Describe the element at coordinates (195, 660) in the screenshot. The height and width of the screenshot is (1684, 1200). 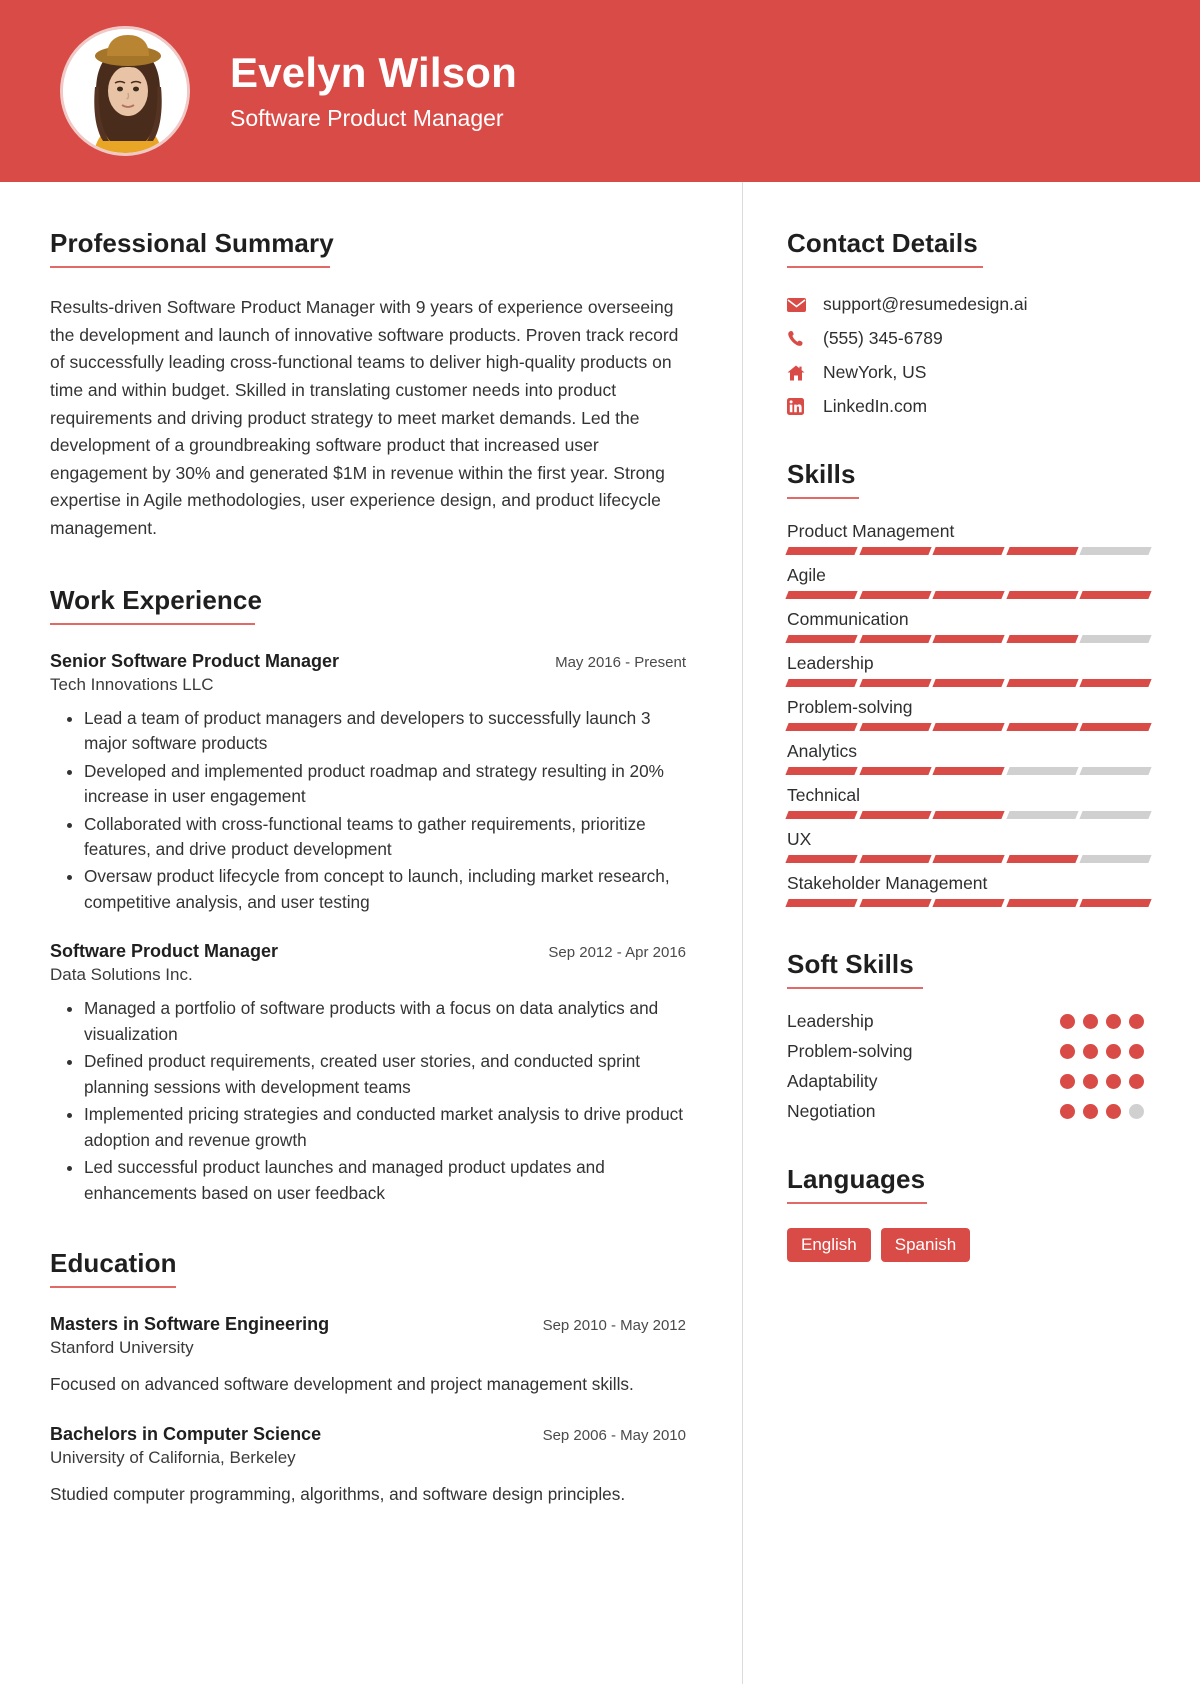
I see `work-role: Senior Software Product Manager` at that location.